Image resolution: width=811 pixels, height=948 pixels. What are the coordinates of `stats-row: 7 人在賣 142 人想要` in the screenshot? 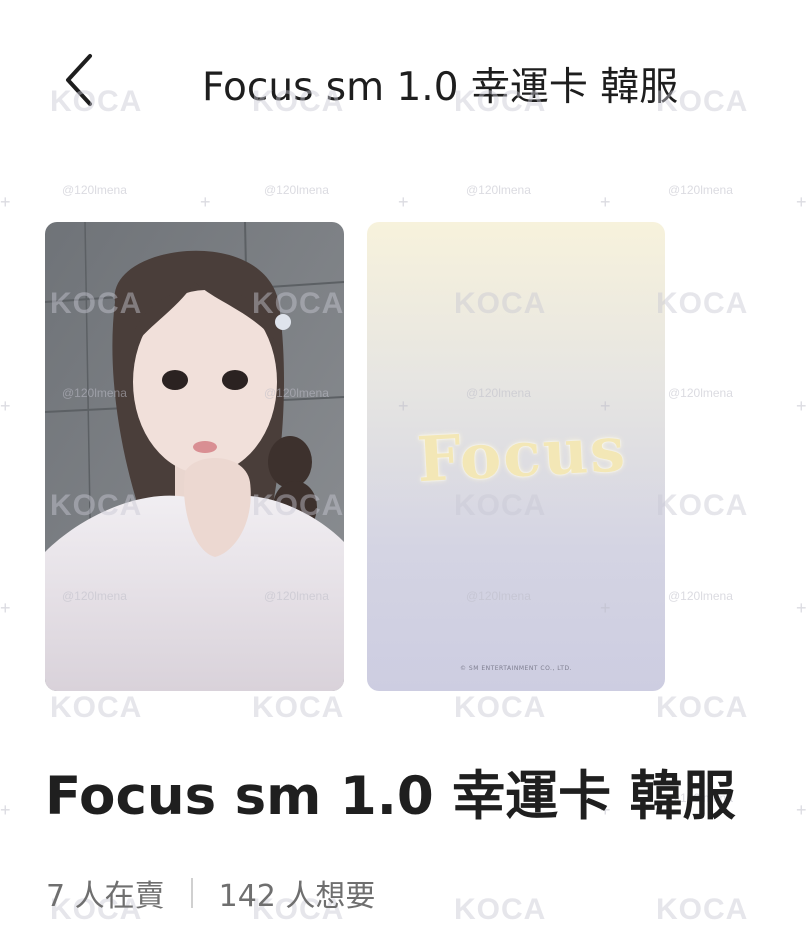 It's located at (210, 893).